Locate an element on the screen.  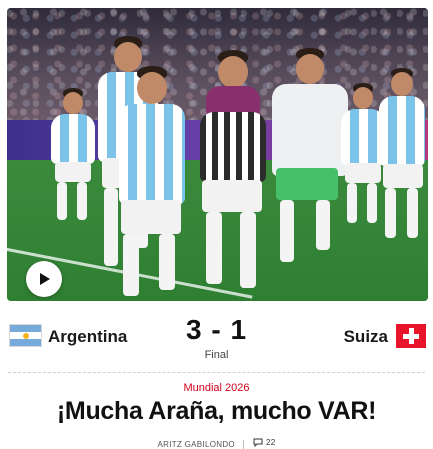
article-byline: ARITZ GABILONDO 22 is located at coordinates (216, 443).